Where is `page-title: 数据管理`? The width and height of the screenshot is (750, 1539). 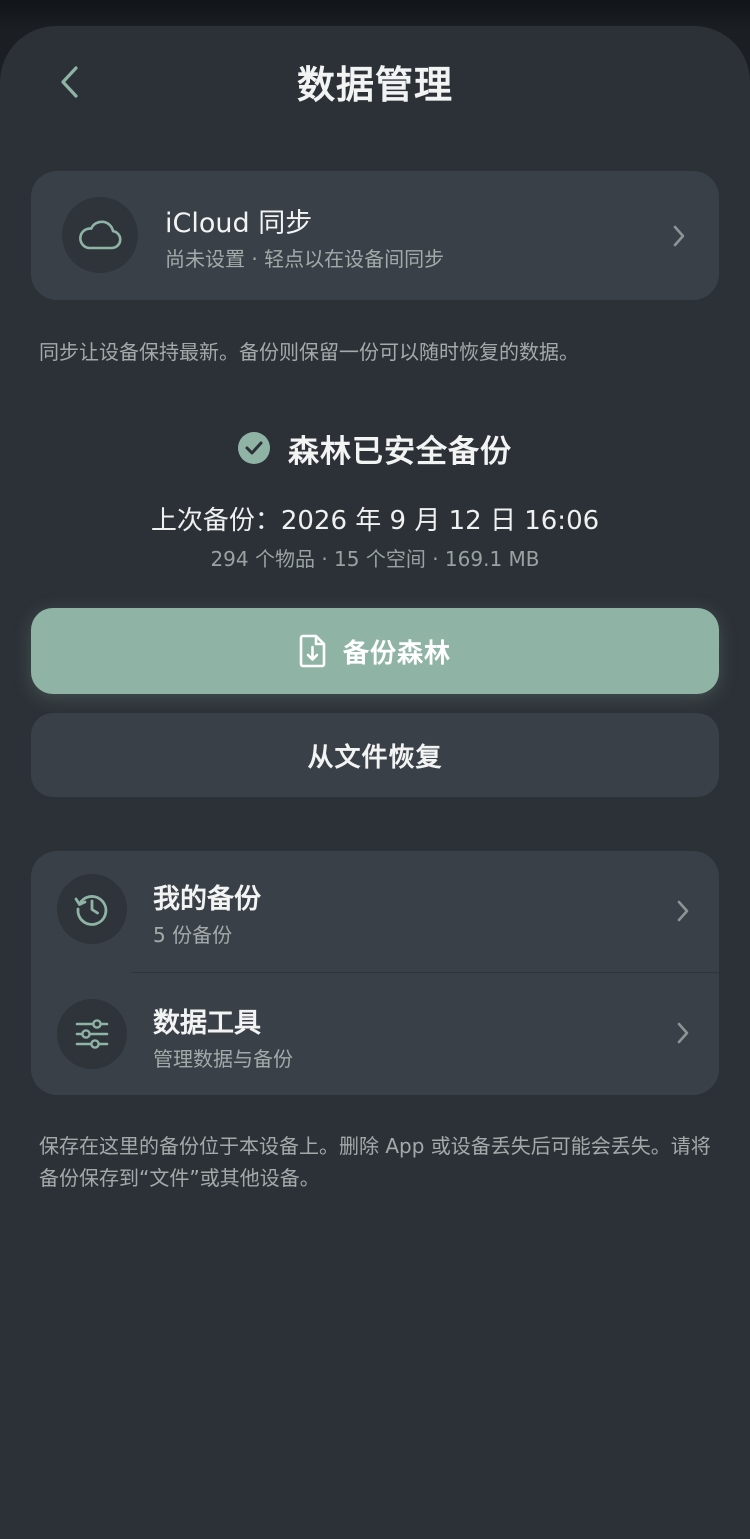 page-title: 数据管理 is located at coordinates (374, 85).